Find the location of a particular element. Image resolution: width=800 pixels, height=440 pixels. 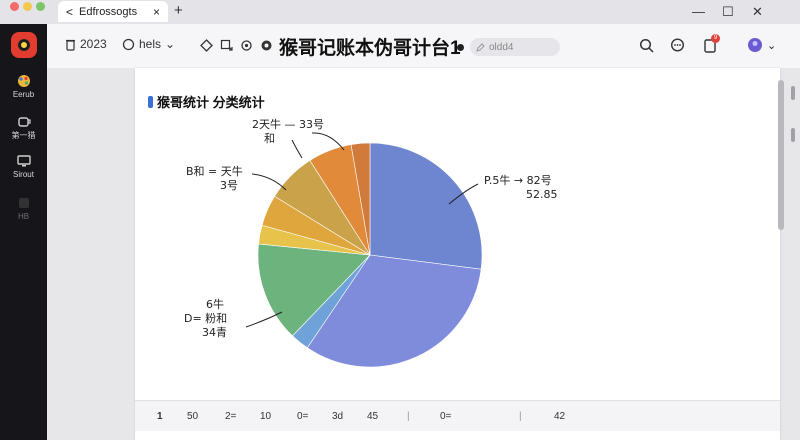

bottom-cell: 42 is located at coordinates (559, 416).